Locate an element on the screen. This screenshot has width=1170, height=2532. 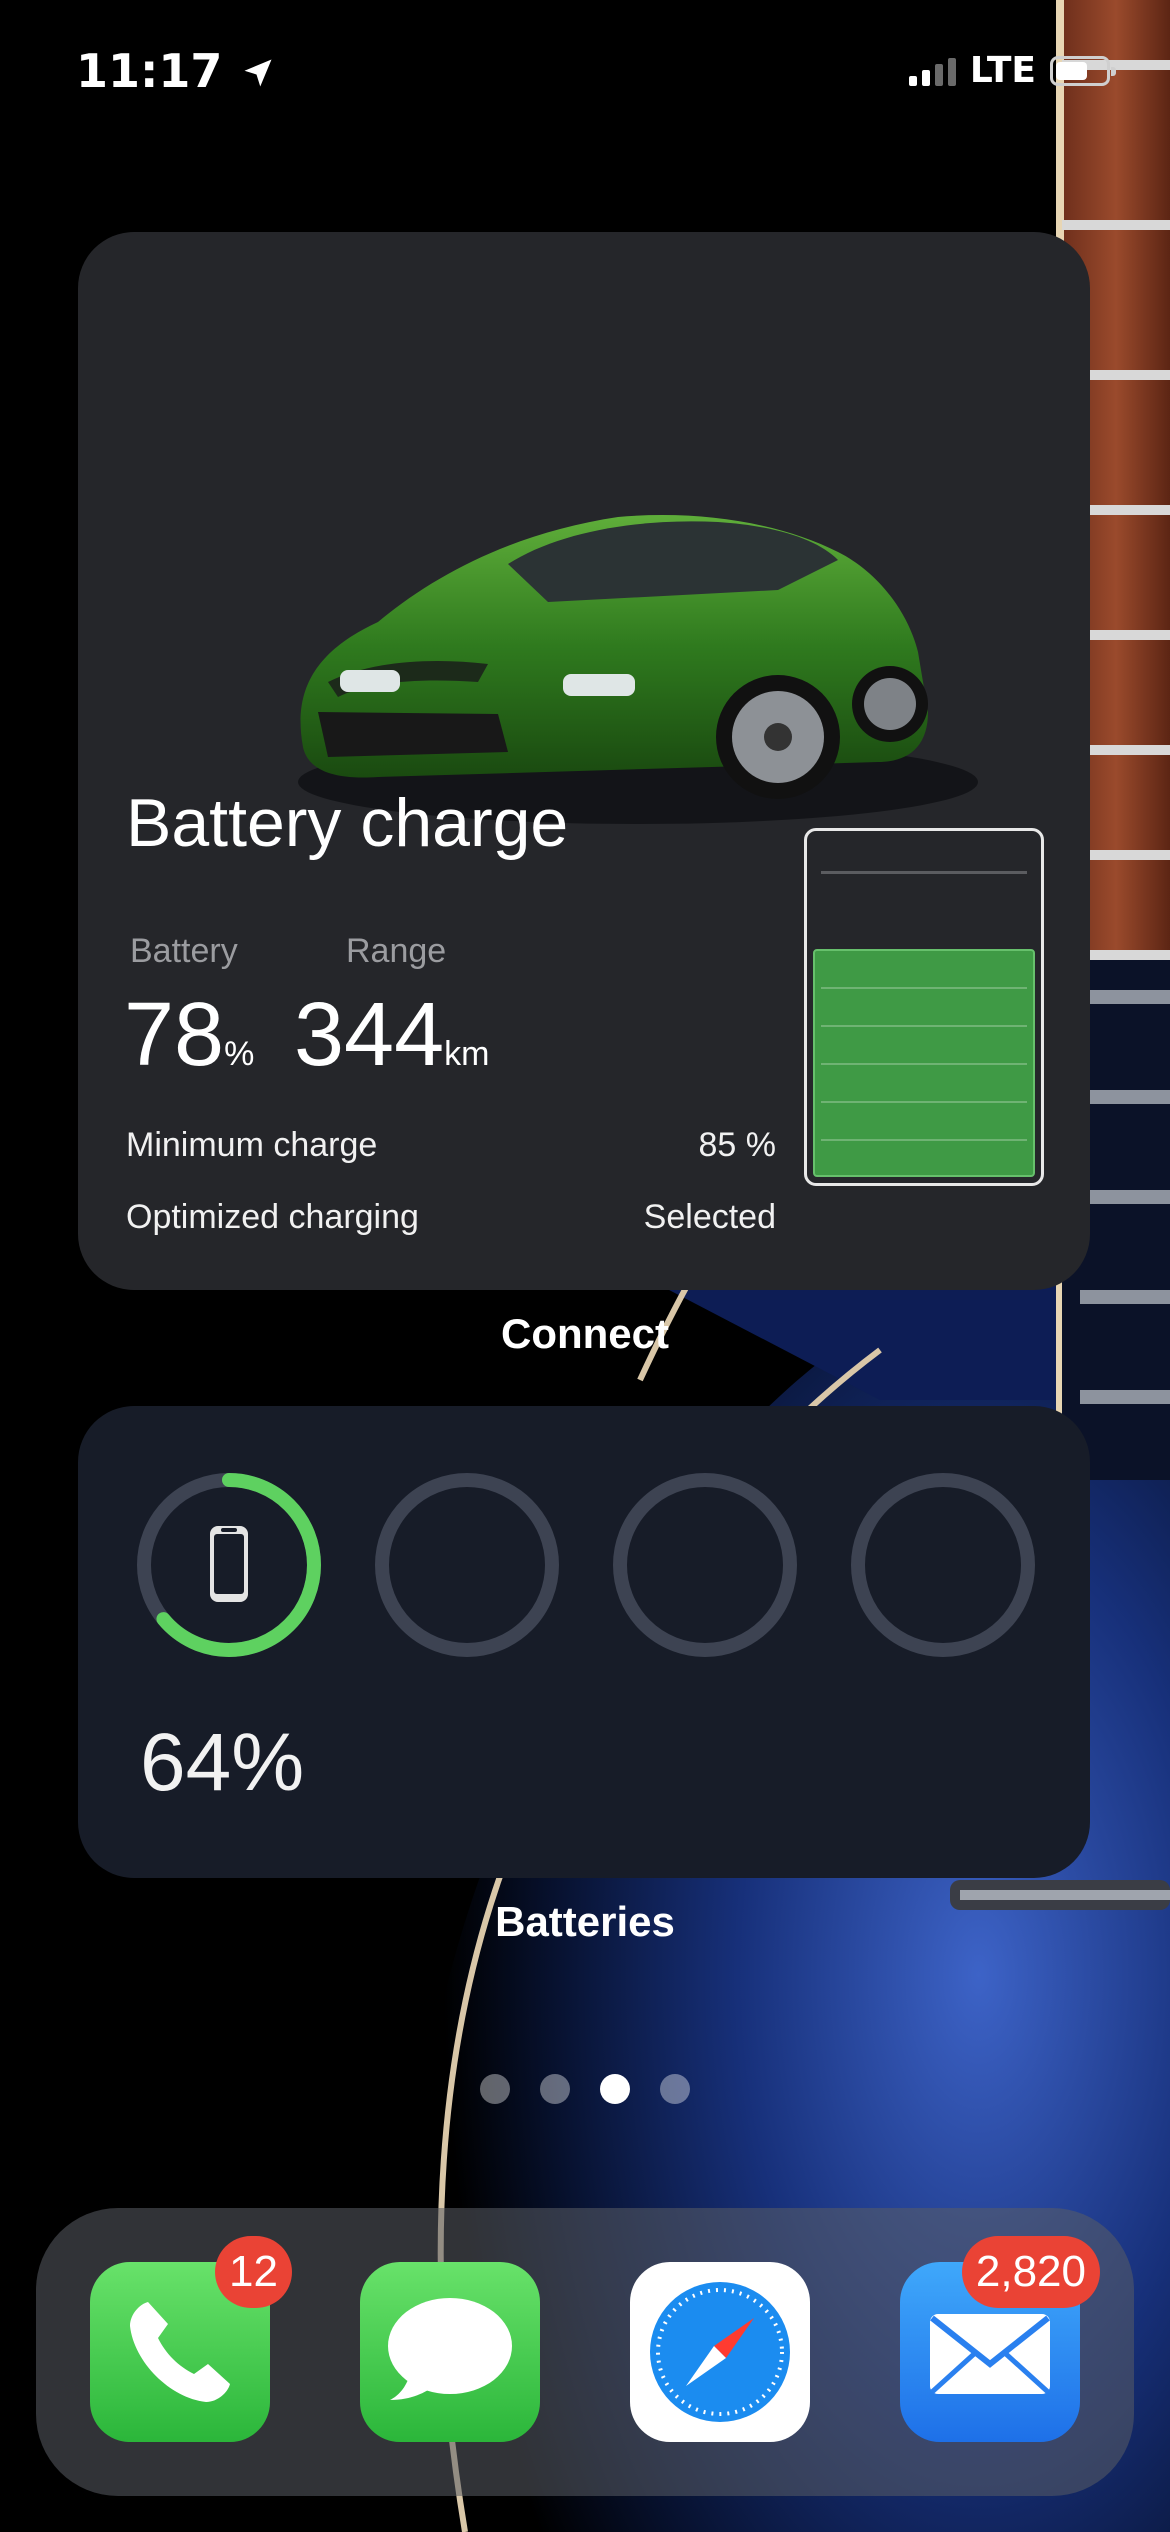
battery-value: 78% is located at coordinates (189, 1035).